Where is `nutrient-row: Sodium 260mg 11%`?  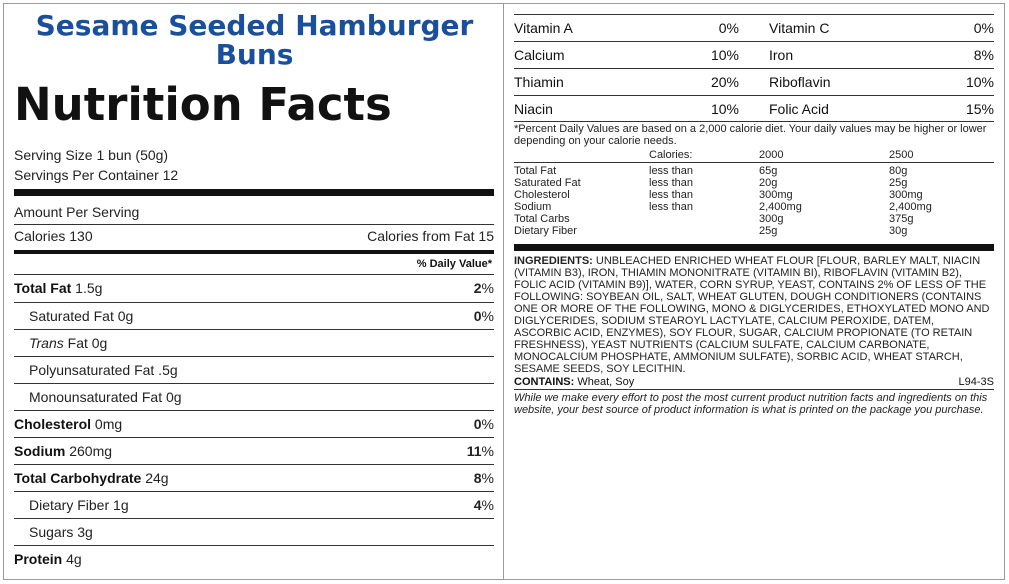 nutrient-row: Sodium 260mg 11% is located at coordinates (254, 451).